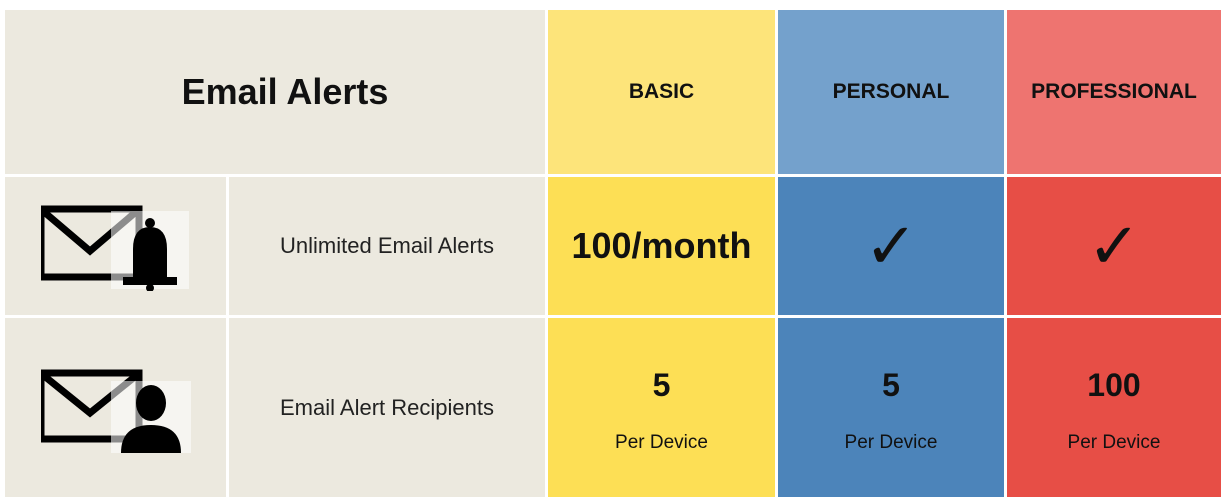 This screenshot has width=1226, height=500. I want to click on personal-recipients-unit: Per Device, so click(891, 442).